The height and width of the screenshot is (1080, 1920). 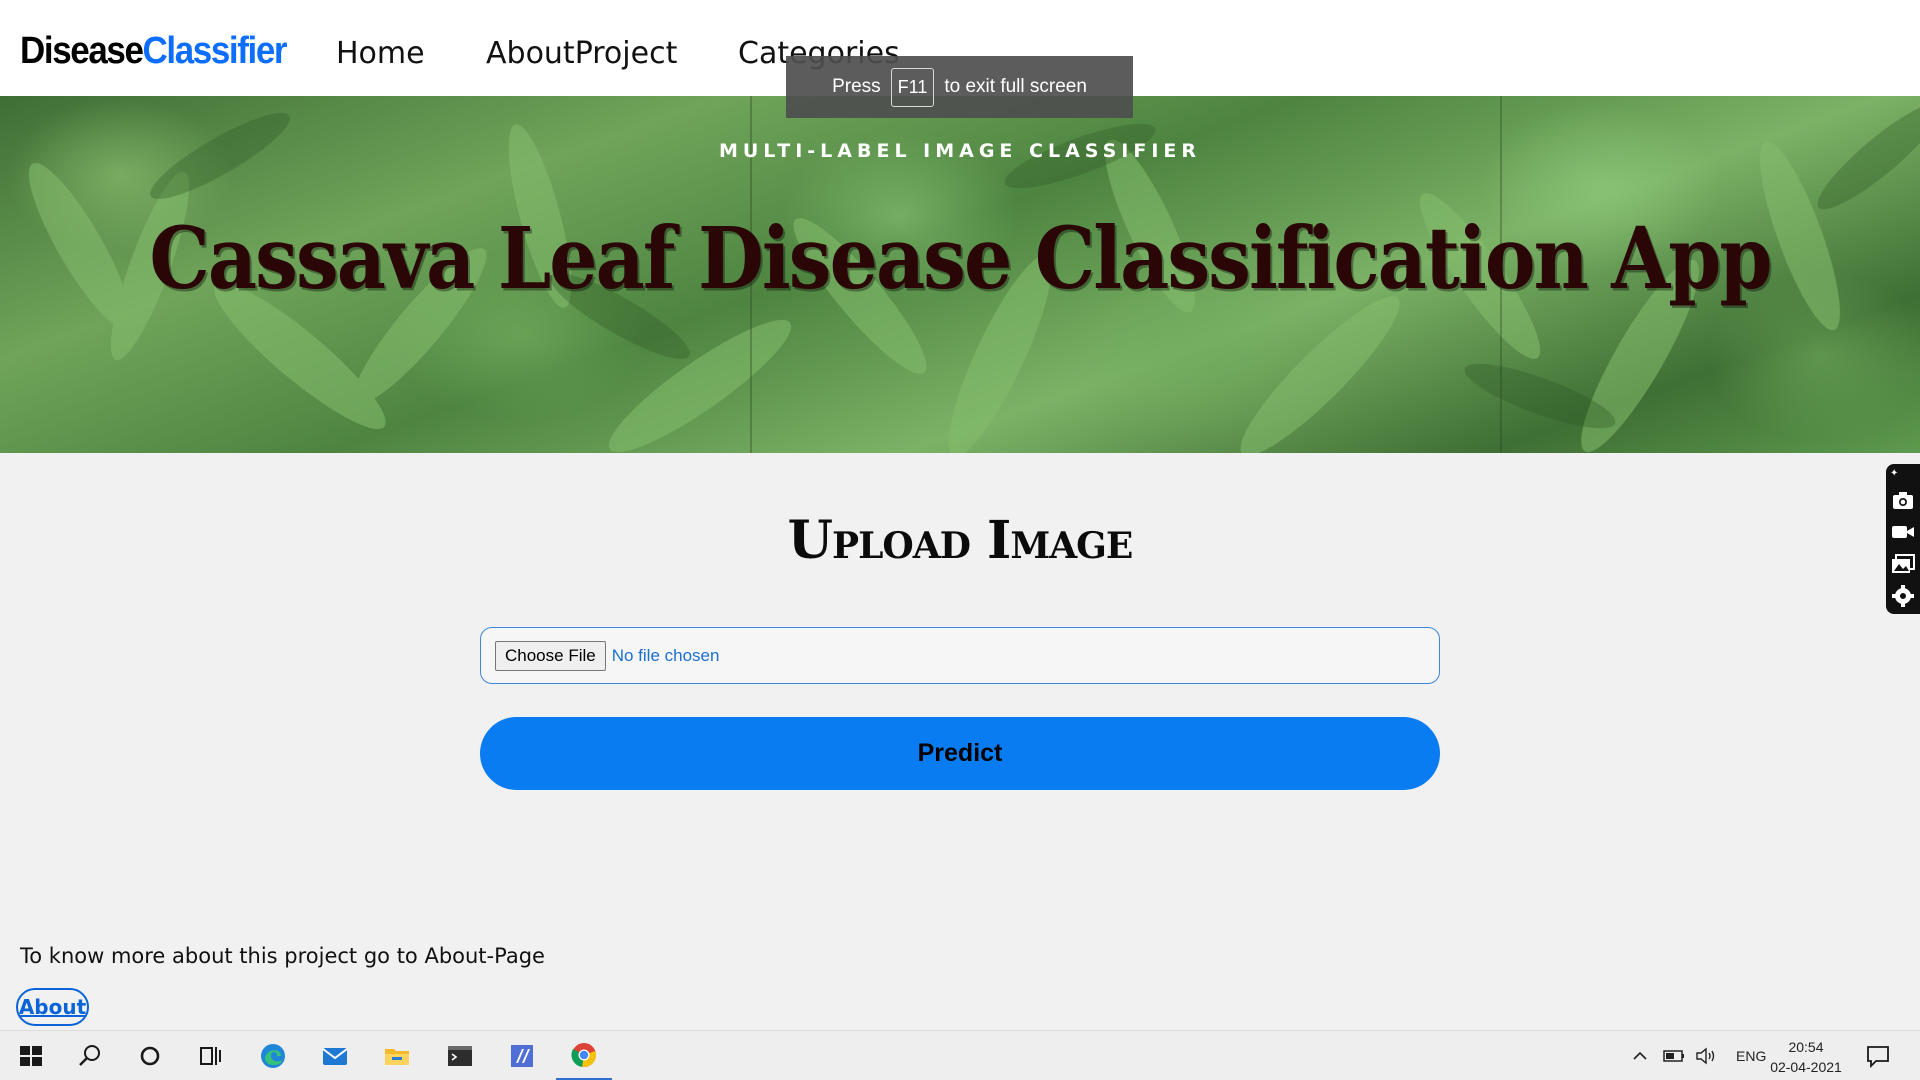 I want to click on video-icon, so click(x=1903, y=532).